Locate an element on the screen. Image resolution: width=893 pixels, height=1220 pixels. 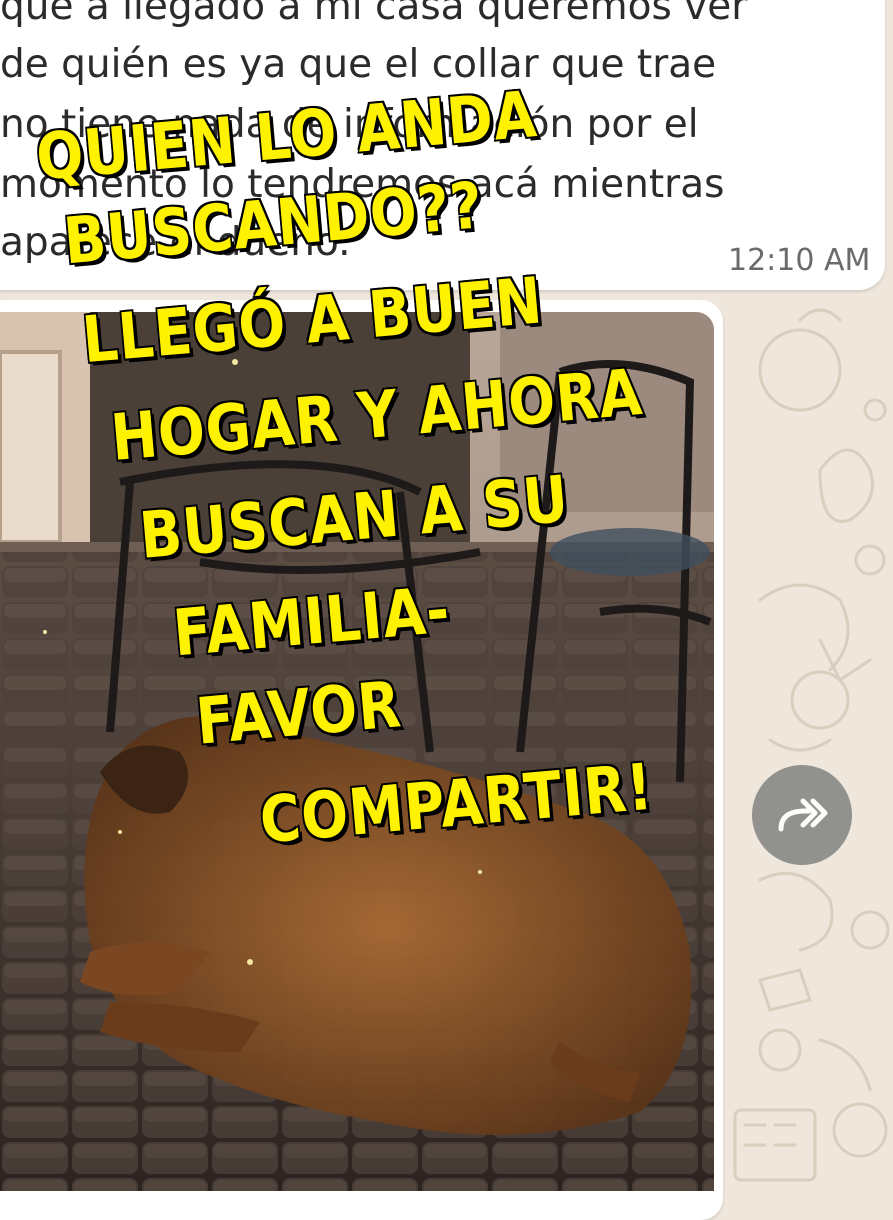
message-line: de quién es ya que el collar que trae is located at coordinates (358, 64).